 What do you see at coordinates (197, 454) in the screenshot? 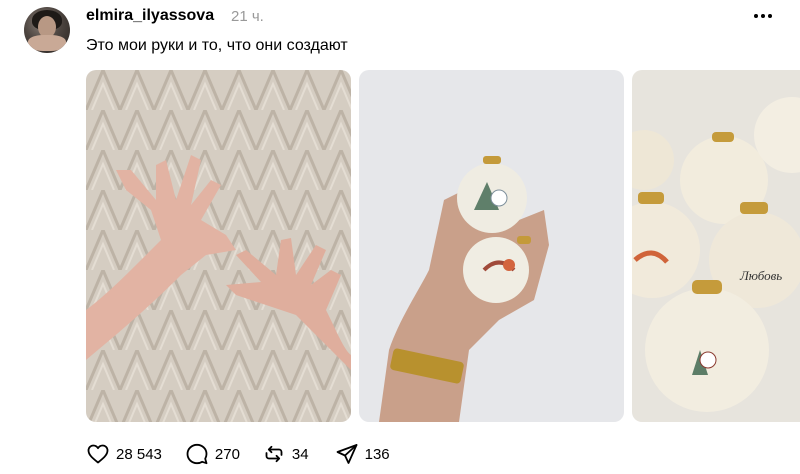
I see `comment-icon` at bounding box center [197, 454].